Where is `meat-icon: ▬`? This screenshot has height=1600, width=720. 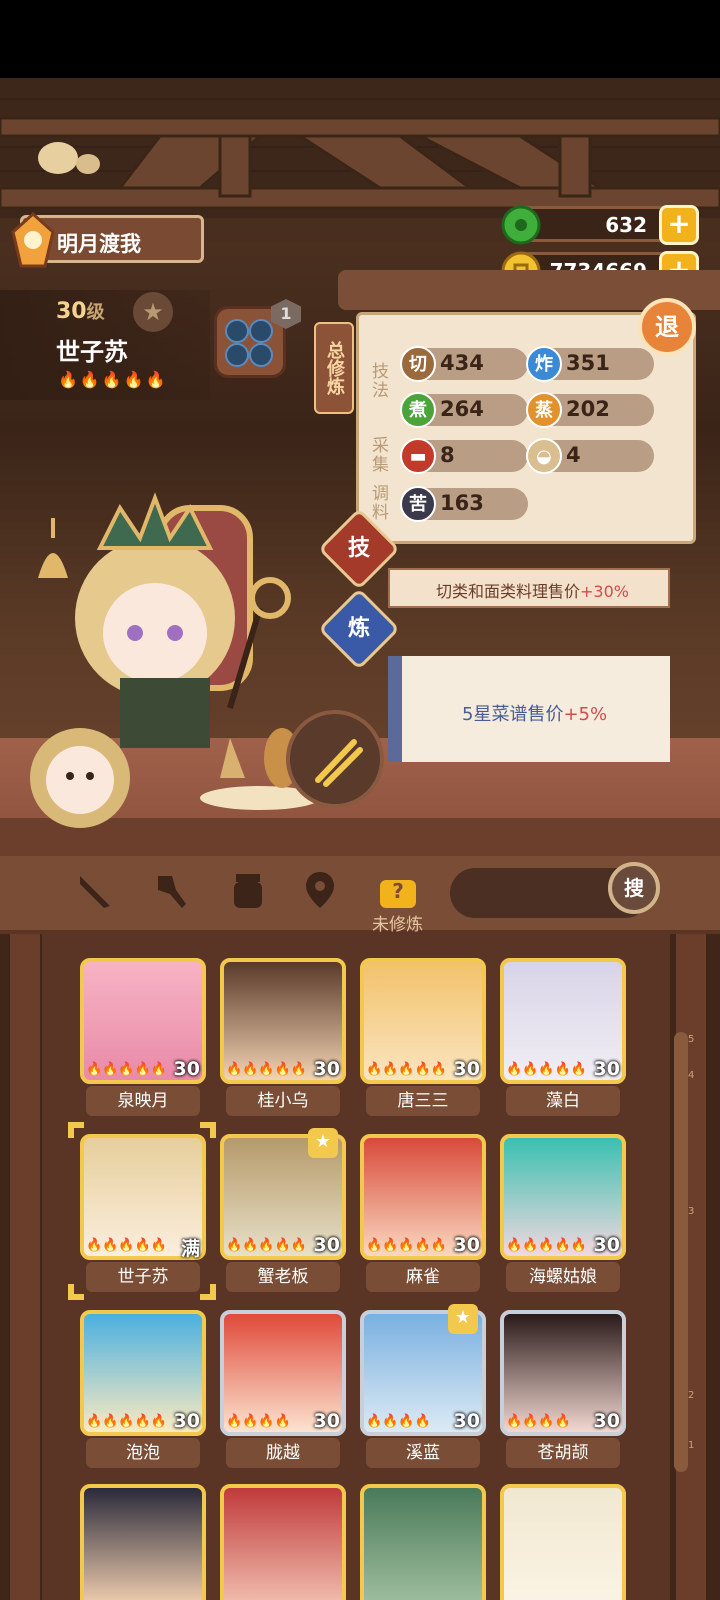
meat-icon: ▬ is located at coordinates (418, 456).